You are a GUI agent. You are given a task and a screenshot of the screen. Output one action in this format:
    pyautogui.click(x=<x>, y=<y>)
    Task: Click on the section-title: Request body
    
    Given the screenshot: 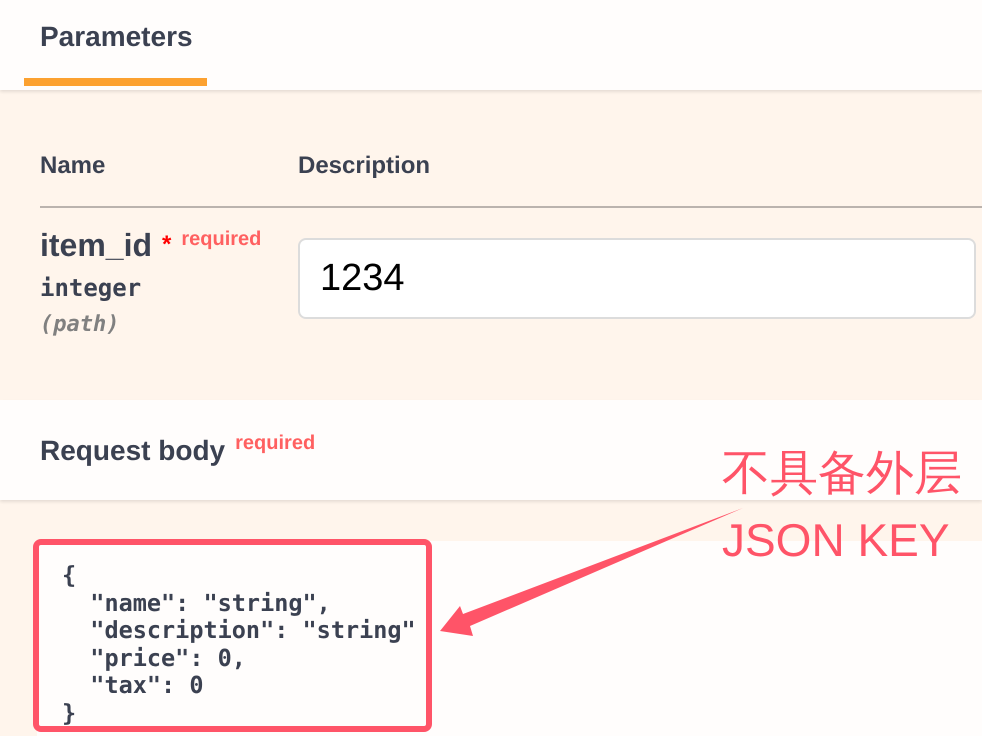 What is the action you would take?
    pyautogui.click(x=133, y=451)
    